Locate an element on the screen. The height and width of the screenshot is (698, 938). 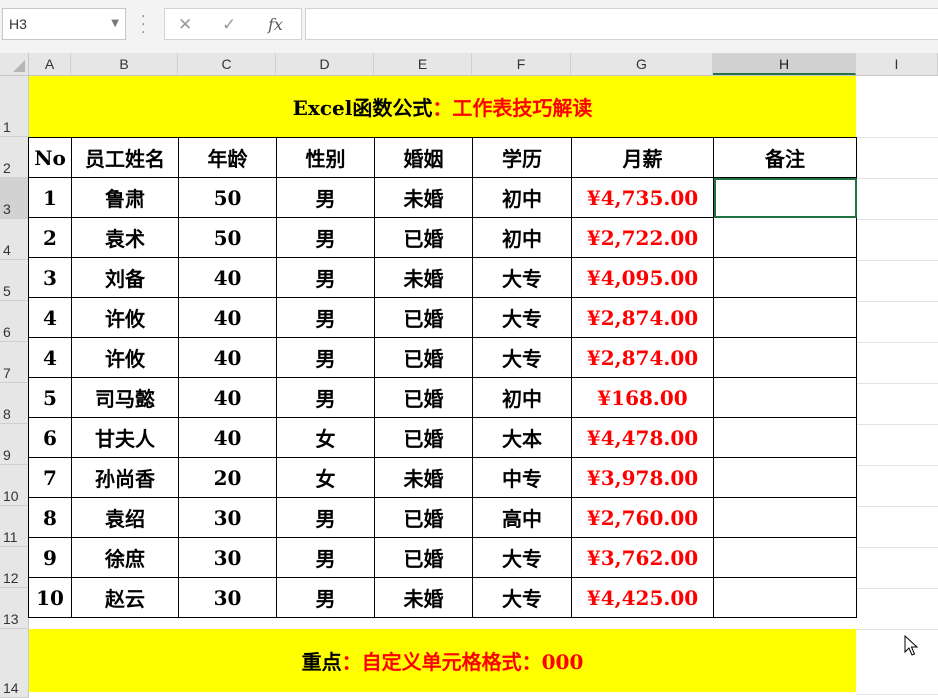
row-header-11: 11 is located at coordinates (14, 526).